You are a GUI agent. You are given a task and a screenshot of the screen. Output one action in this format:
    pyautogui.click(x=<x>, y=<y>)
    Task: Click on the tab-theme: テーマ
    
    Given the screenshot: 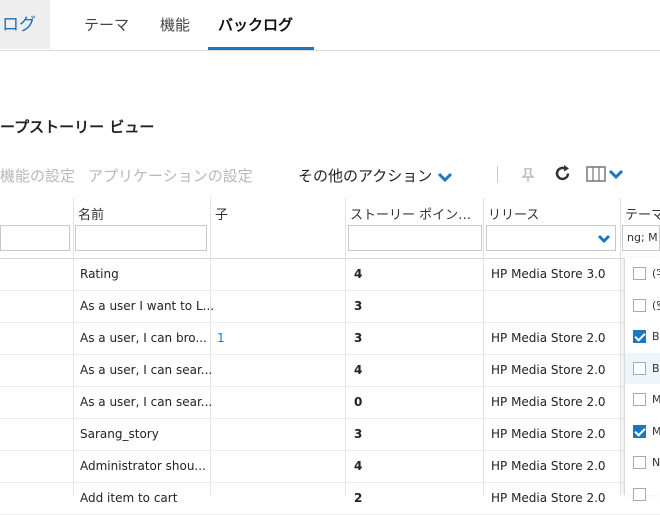 What is the action you would take?
    pyautogui.click(x=106, y=24)
    